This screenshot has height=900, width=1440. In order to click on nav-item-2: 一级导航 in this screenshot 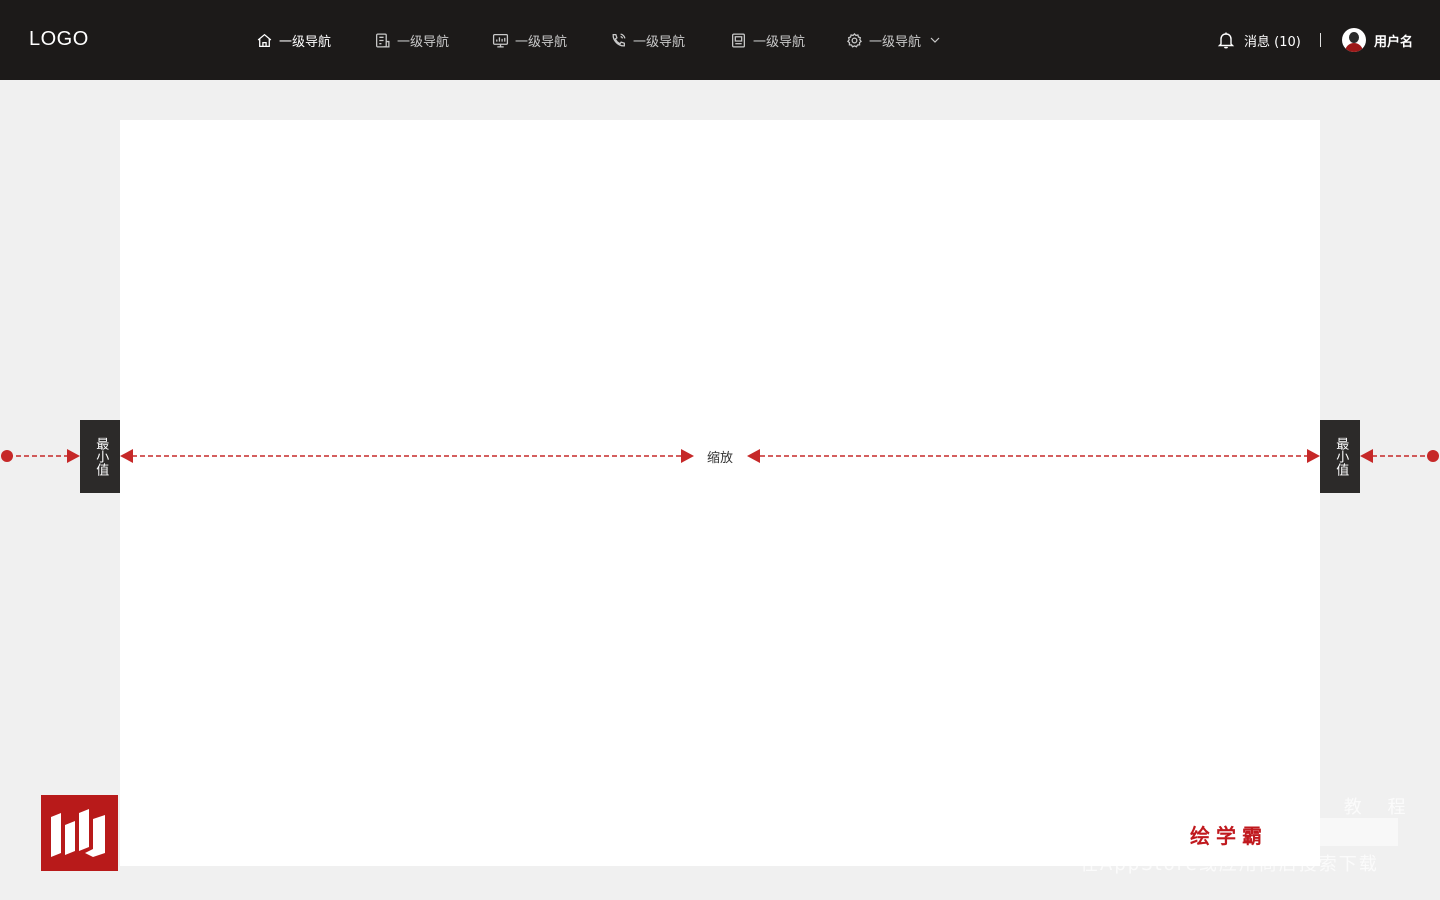, I will do `click(411, 40)`.